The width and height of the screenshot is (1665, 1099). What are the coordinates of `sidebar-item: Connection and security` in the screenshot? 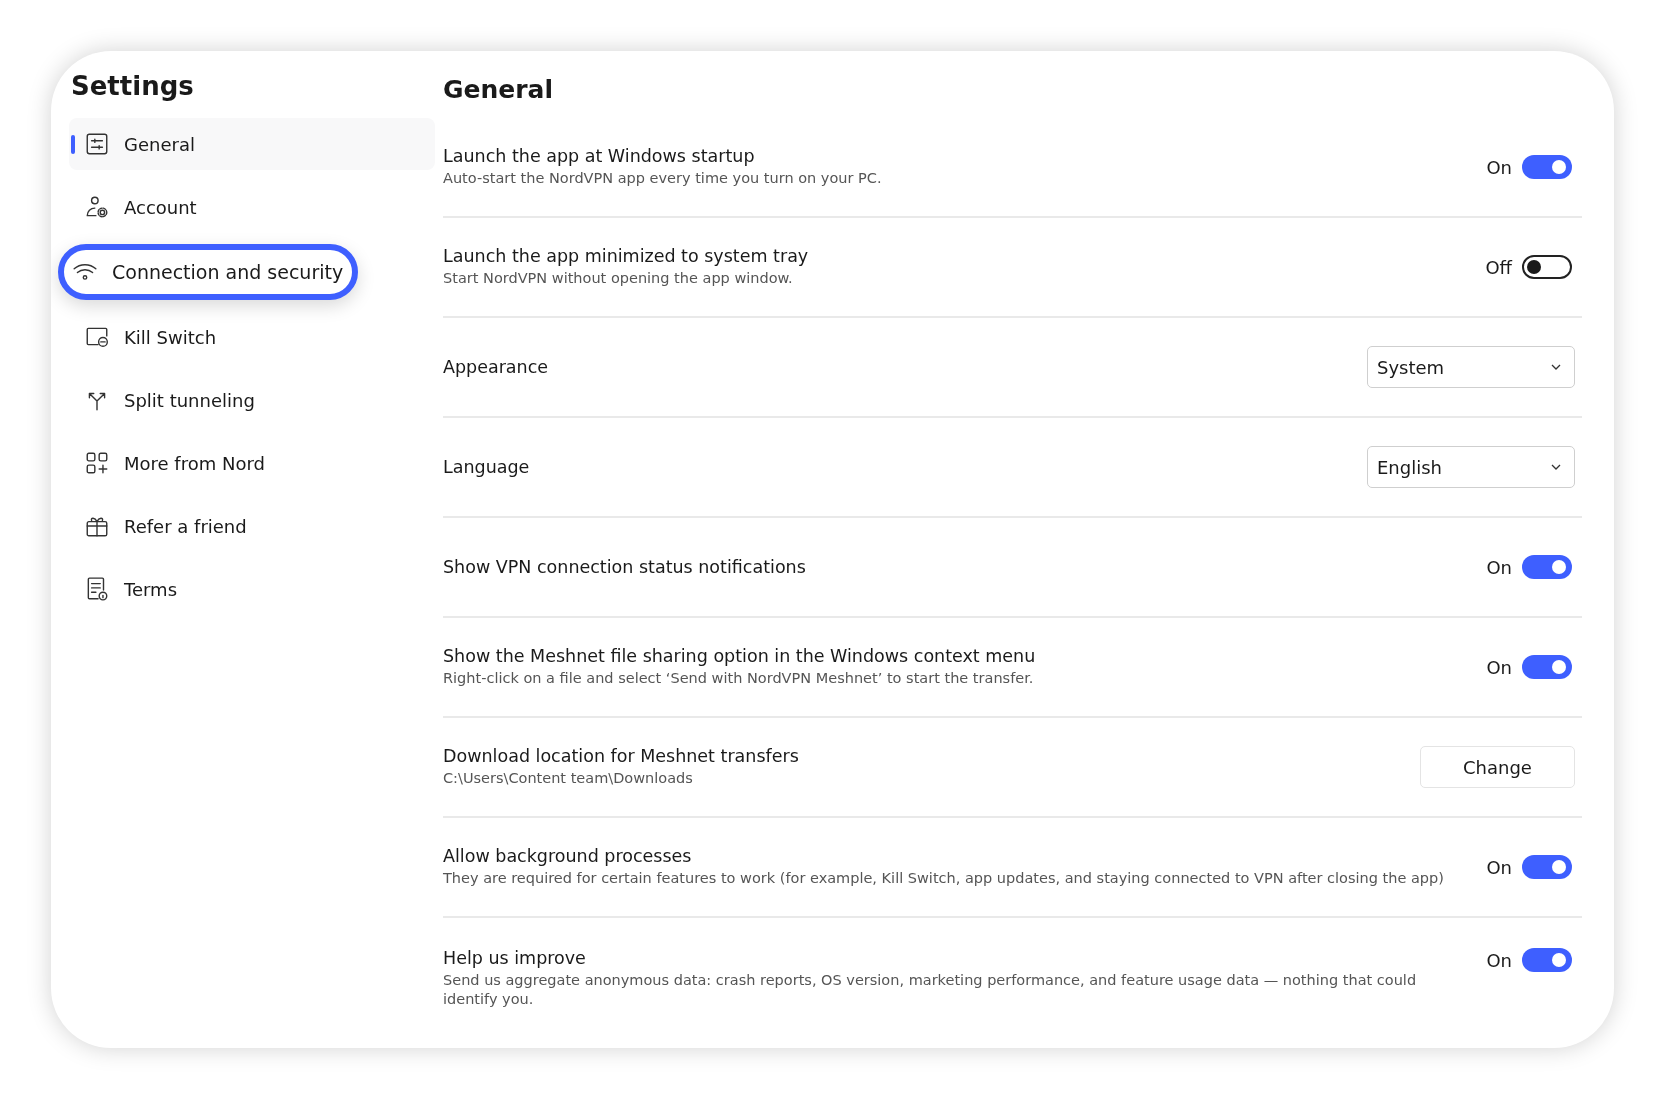 It's located at (208, 272).